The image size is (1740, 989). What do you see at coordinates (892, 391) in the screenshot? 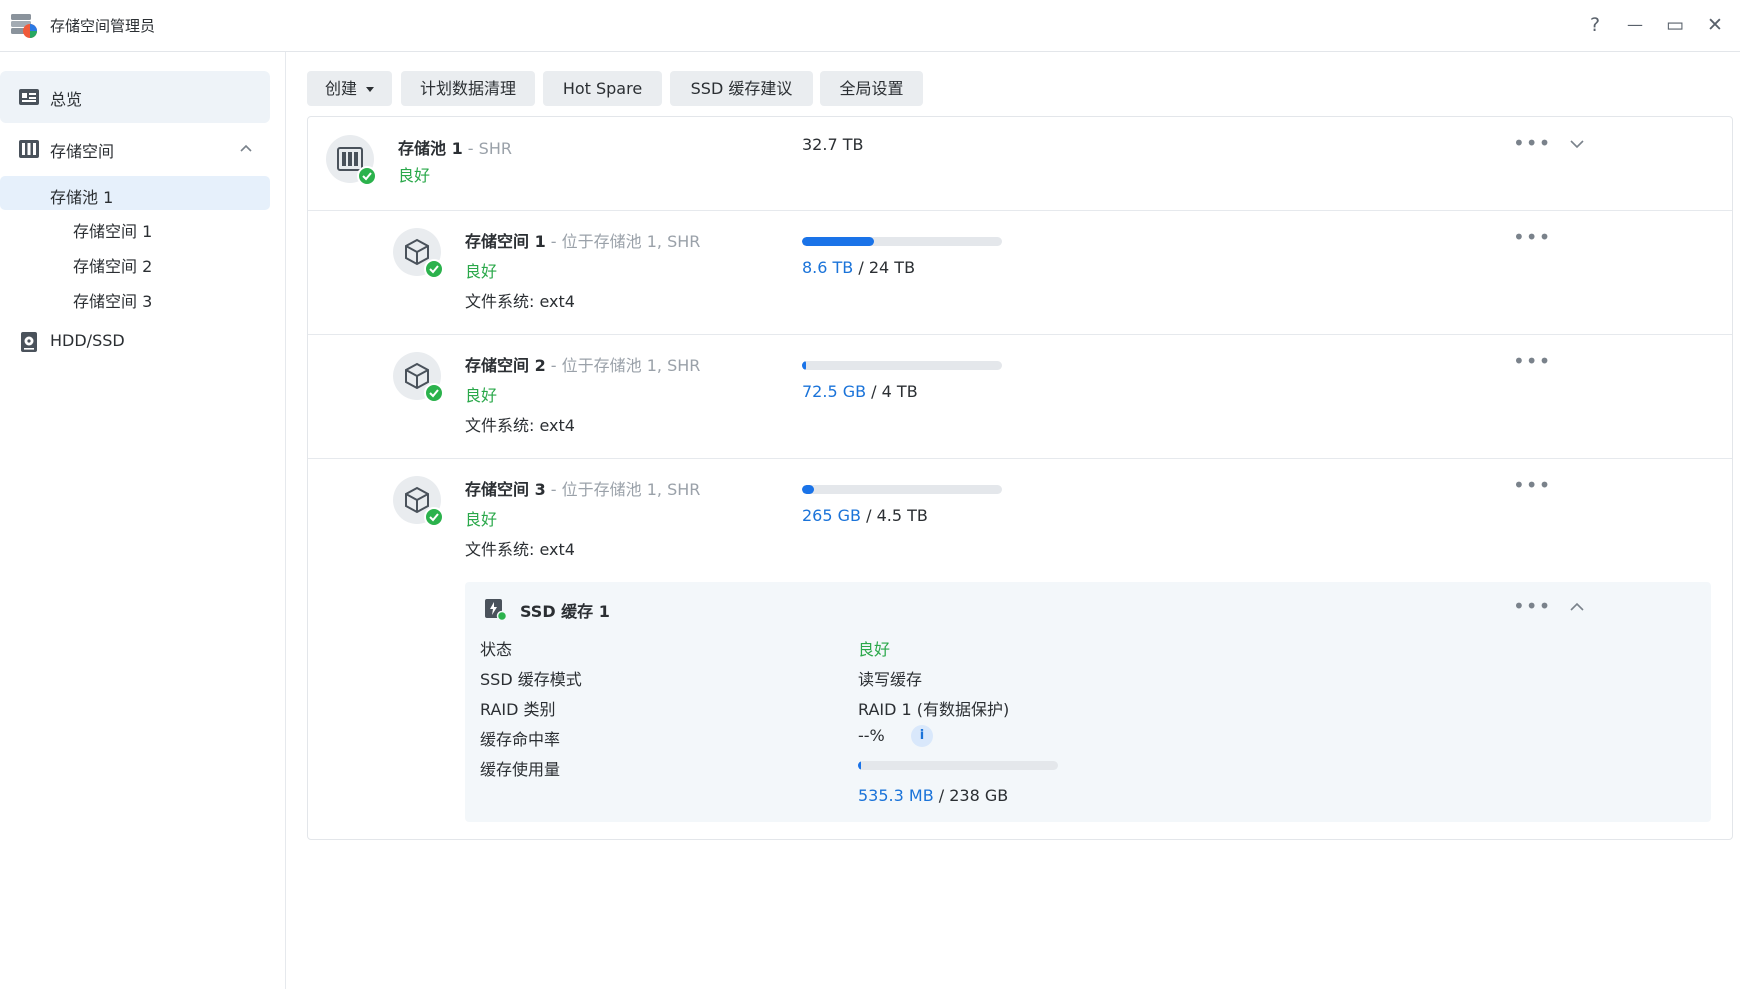
I see `volume-total: / 4 TB` at bounding box center [892, 391].